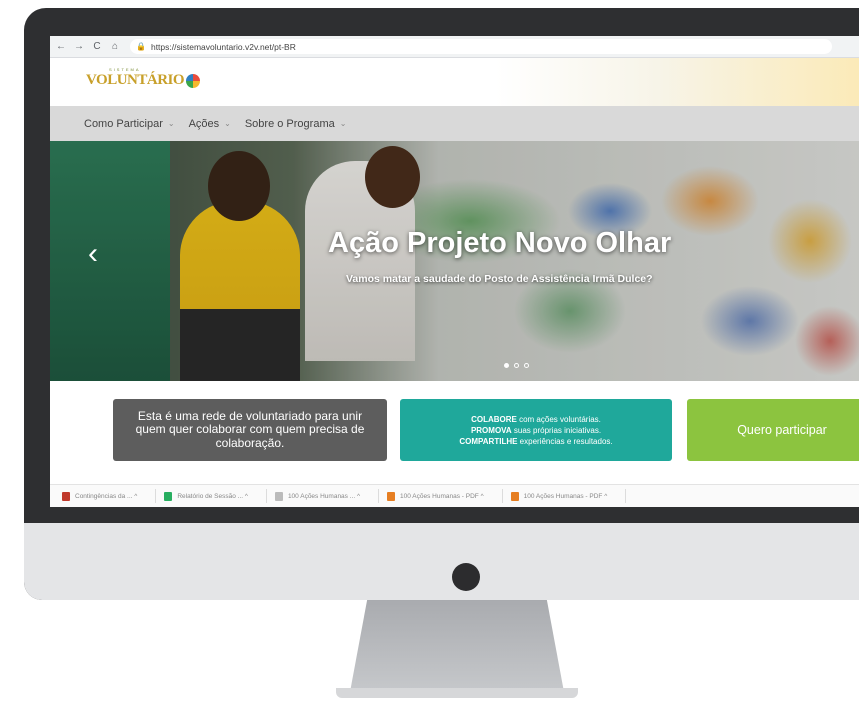 The image size is (859, 706). Describe the element at coordinates (106, 496) in the screenshot. I see `download-item-label: Contingências da ... ^` at that location.